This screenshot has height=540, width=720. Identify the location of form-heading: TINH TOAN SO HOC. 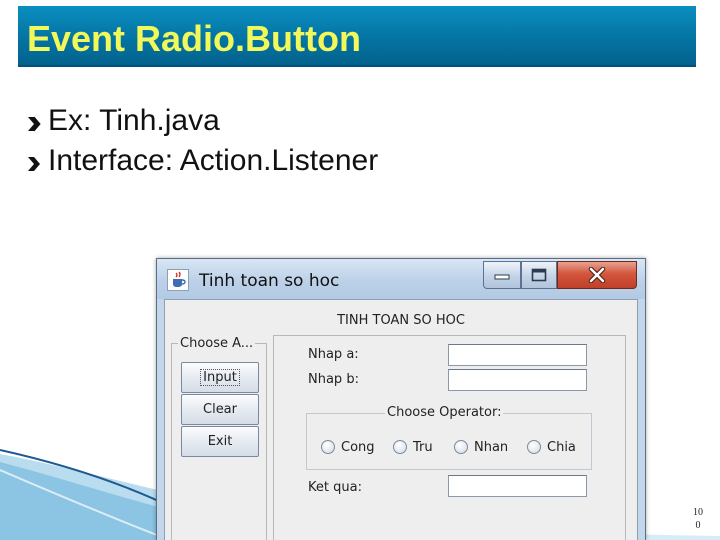
(401, 320).